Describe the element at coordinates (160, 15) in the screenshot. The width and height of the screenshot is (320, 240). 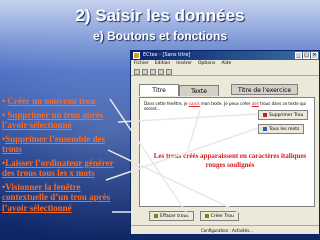
I see `slide-title: 2) Saisir les données` at that location.